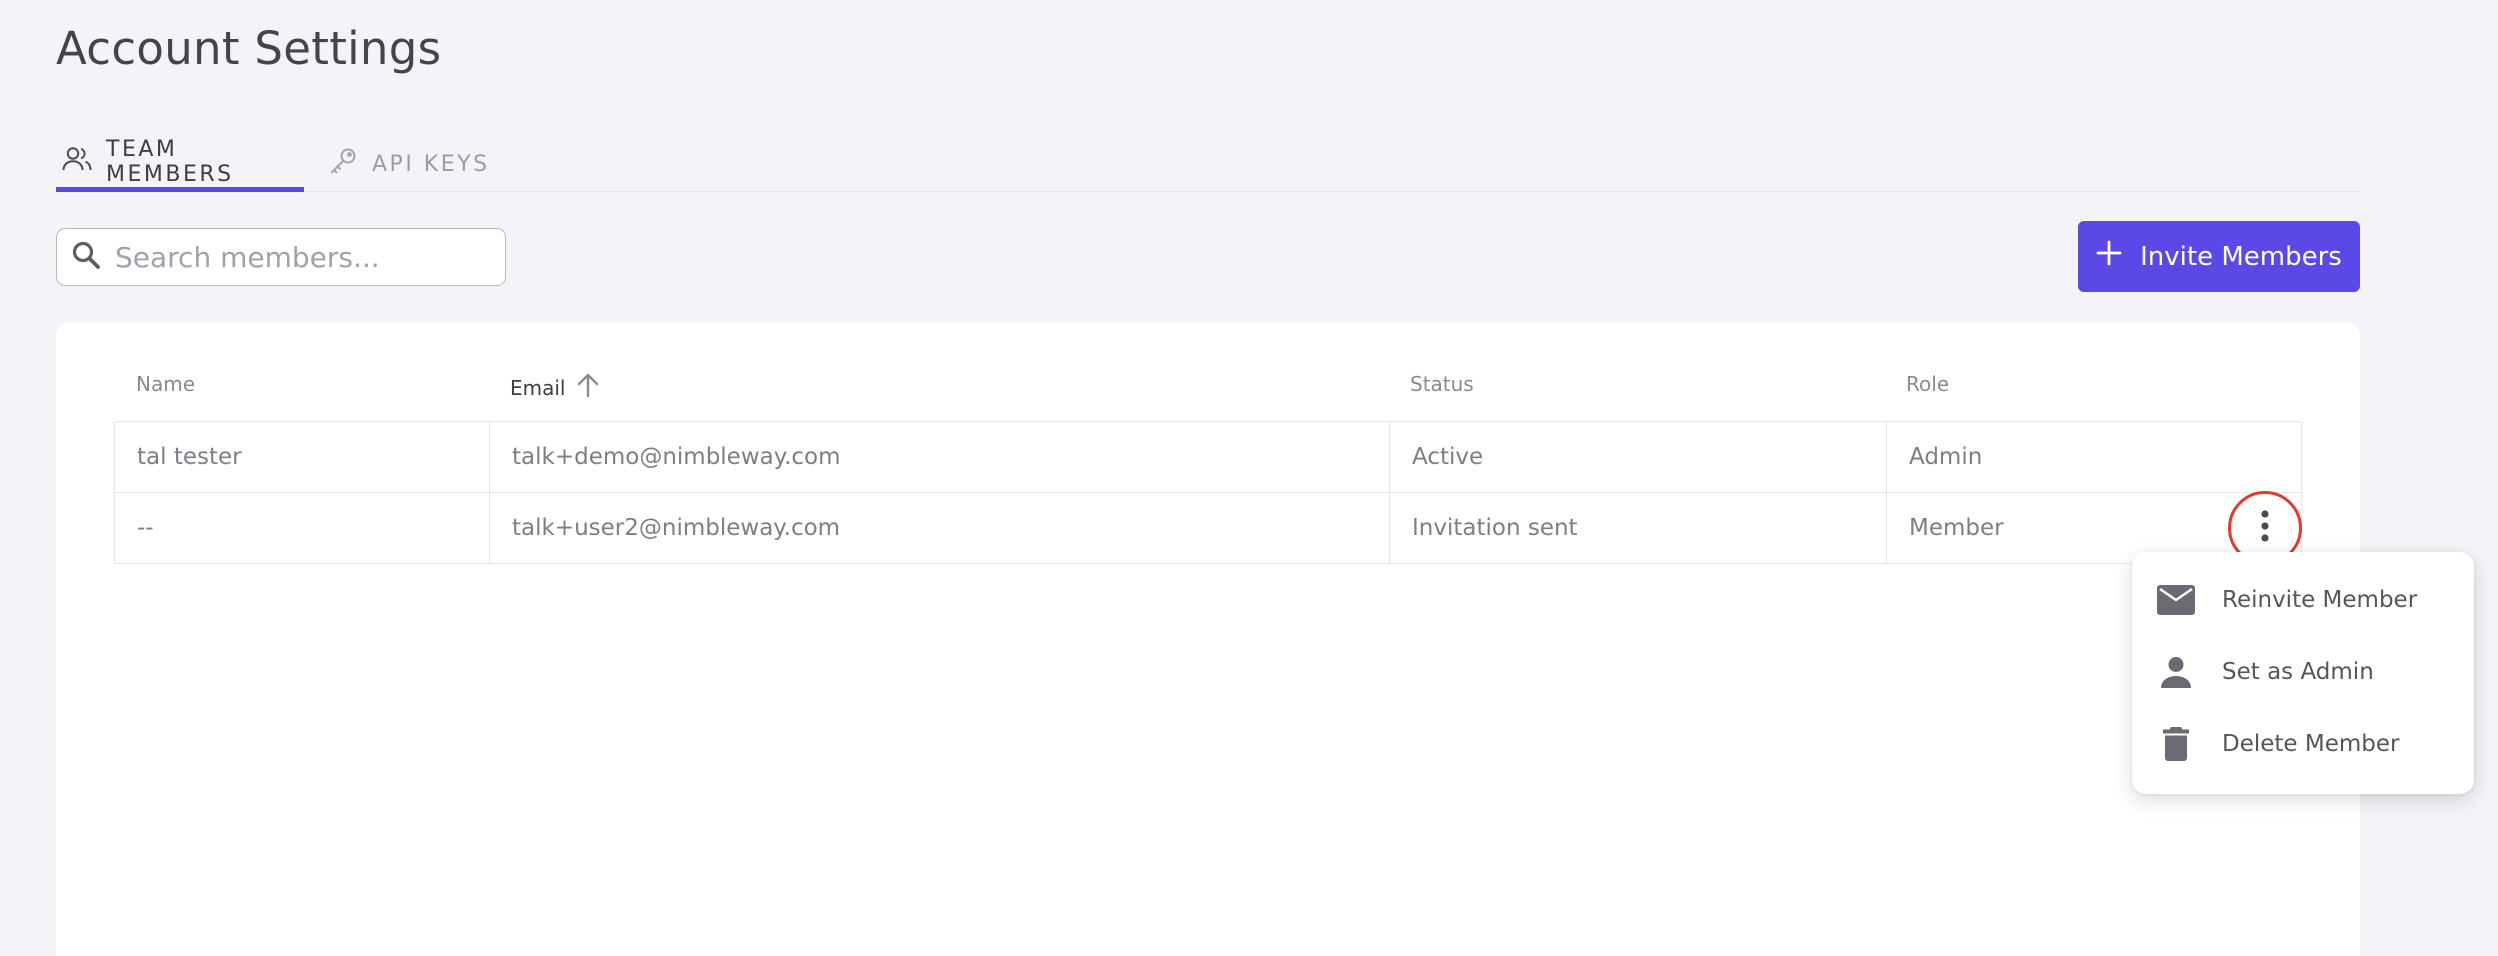  What do you see at coordinates (249, 48) in the screenshot?
I see `page-title: Account Settings` at bounding box center [249, 48].